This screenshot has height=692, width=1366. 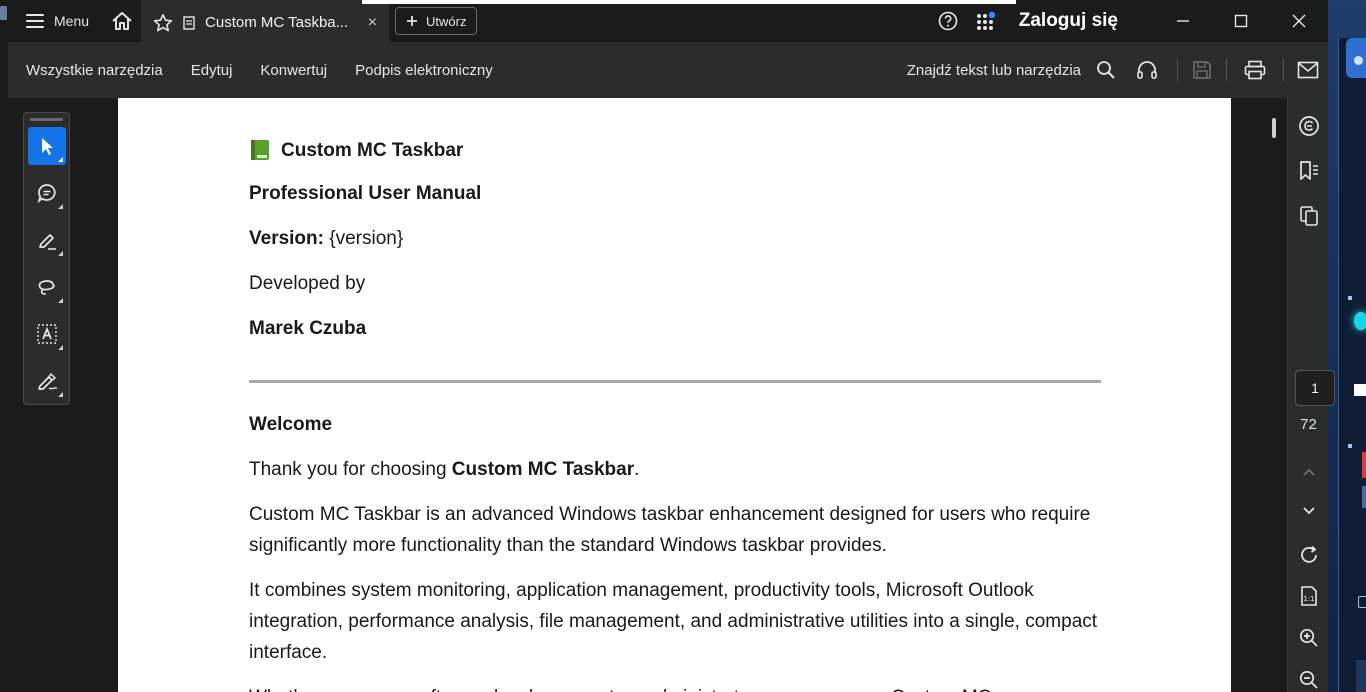 I want to click on star-icon, so click(x=163, y=23).